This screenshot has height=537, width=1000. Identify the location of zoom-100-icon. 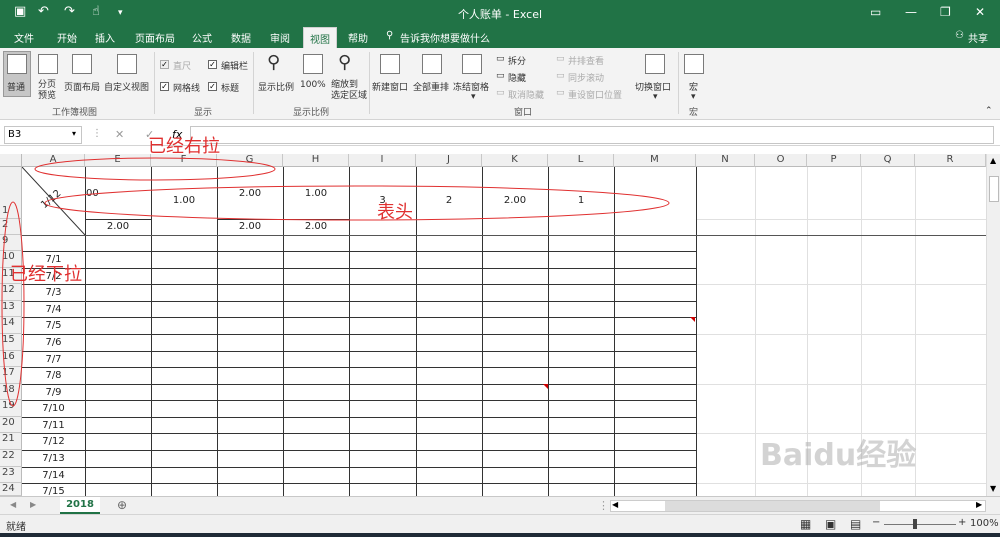
(313, 64).